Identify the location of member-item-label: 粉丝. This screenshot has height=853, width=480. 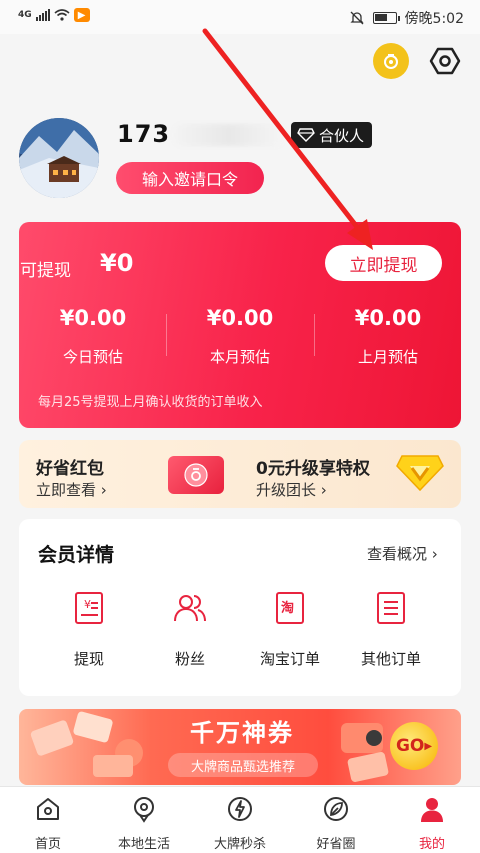
(189, 659).